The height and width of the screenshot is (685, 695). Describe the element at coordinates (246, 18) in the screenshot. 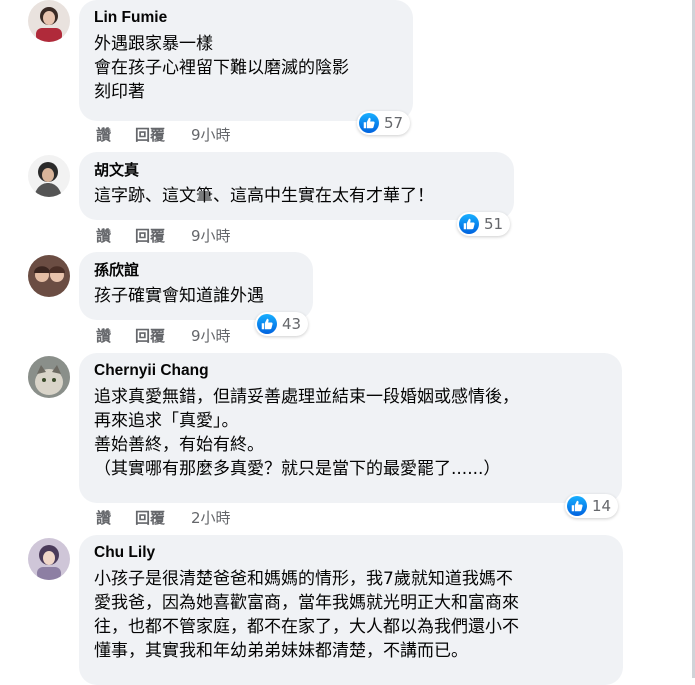

I see `comment-author: Lin Fumie` at that location.